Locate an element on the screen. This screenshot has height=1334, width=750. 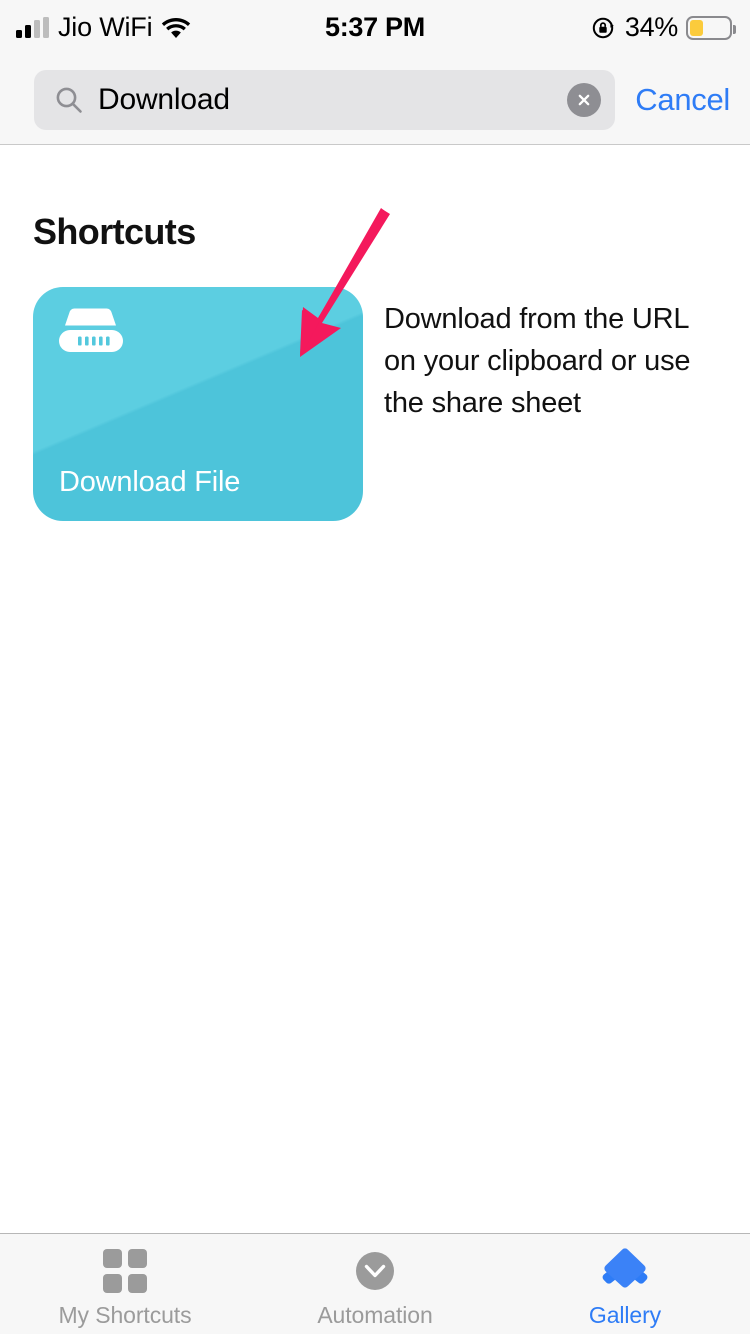
clock-chevron-icon is located at coordinates (375, 1271).